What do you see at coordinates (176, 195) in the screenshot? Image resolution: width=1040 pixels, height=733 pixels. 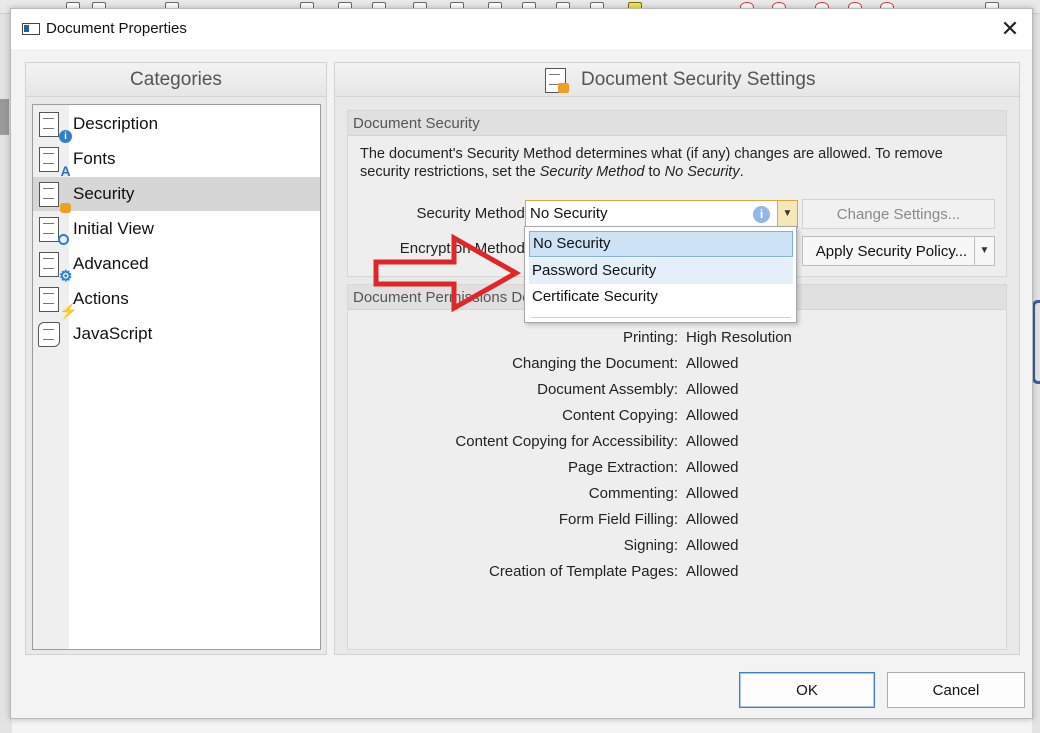 I see `category-item-security: Security` at bounding box center [176, 195].